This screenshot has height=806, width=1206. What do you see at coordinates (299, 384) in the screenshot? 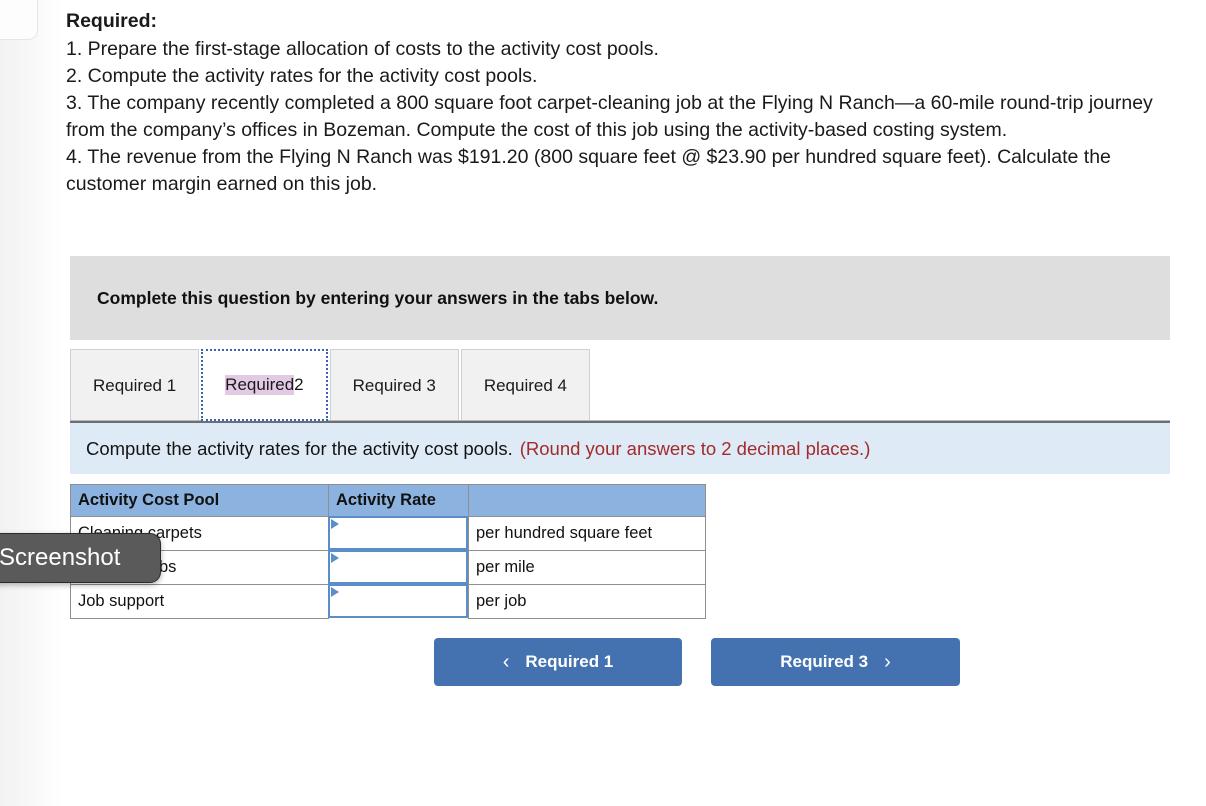
I see `tab-required-2-label-rest: 2` at bounding box center [299, 384].